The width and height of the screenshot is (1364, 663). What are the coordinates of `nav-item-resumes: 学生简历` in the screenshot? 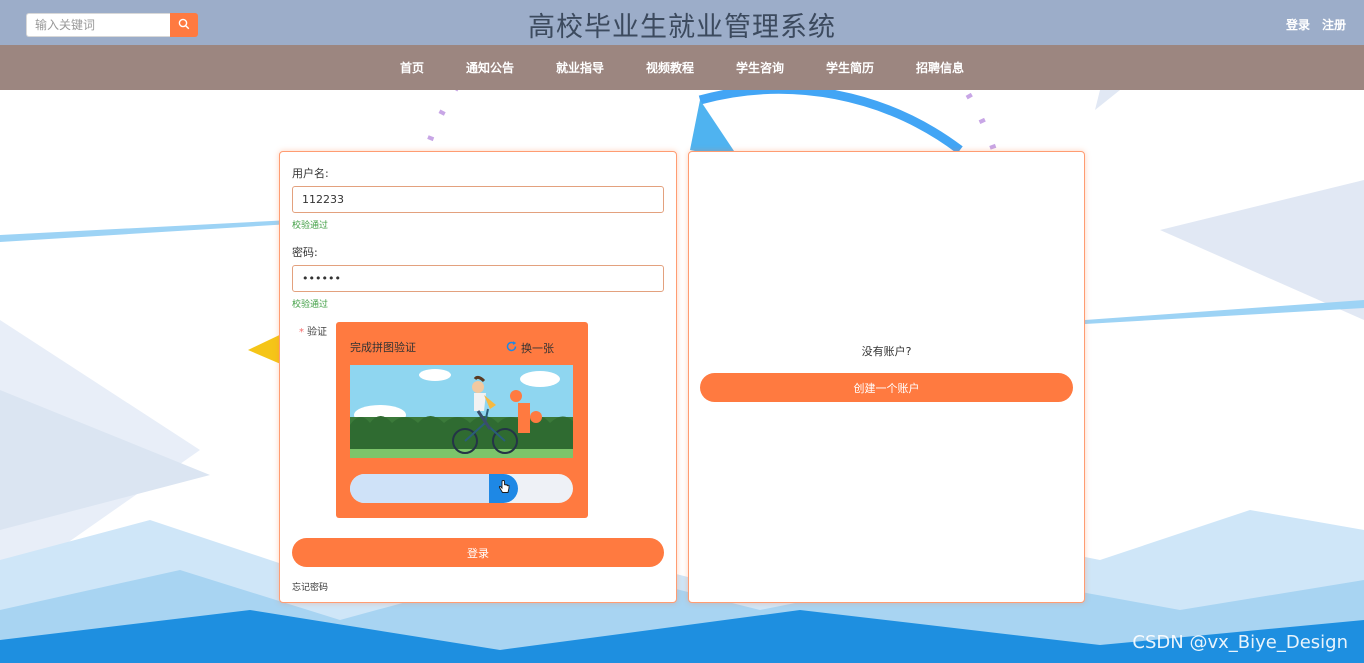 It's located at (850, 67).